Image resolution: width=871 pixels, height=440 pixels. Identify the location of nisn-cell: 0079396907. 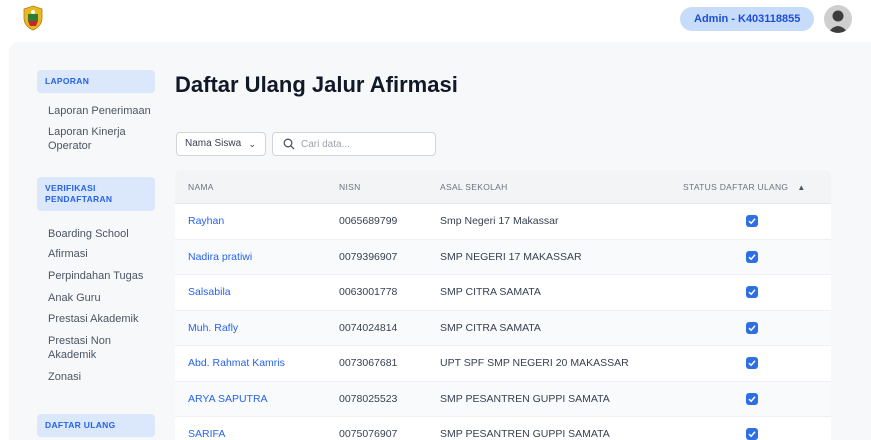
(368, 256).